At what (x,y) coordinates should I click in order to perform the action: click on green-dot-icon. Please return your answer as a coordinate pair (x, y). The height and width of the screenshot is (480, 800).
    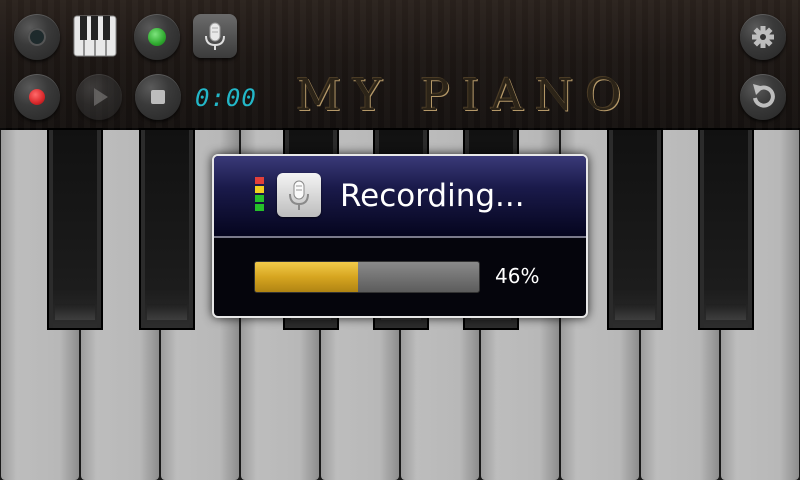
    Looking at the image, I should click on (157, 37).